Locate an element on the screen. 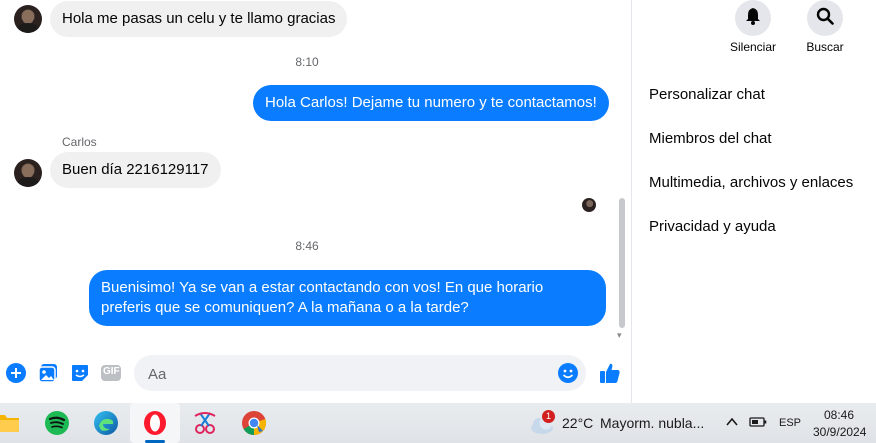 The height and width of the screenshot is (443, 876). message-timestamp: 8:46 is located at coordinates (307, 246).